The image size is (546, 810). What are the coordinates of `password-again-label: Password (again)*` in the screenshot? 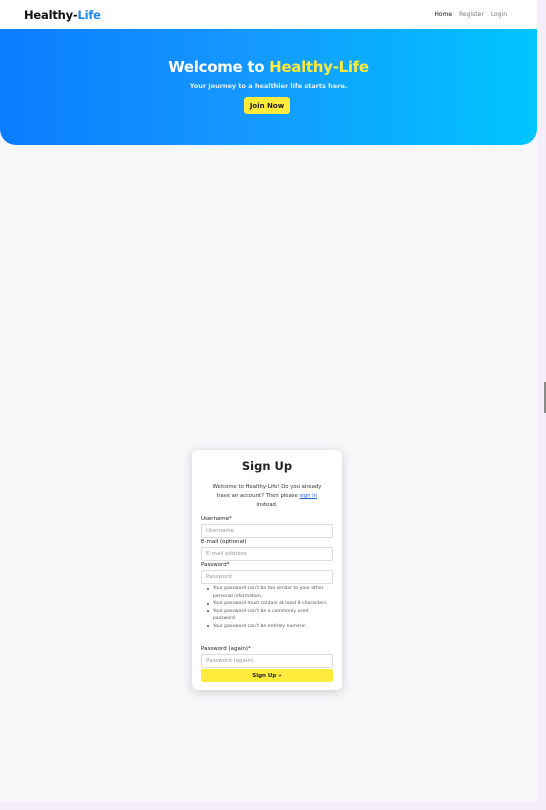 It's located at (226, 649).